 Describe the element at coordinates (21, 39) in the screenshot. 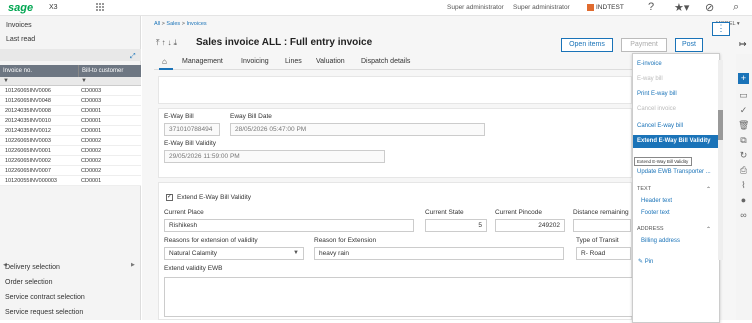

I see `last-read-label: Last read` at that location.